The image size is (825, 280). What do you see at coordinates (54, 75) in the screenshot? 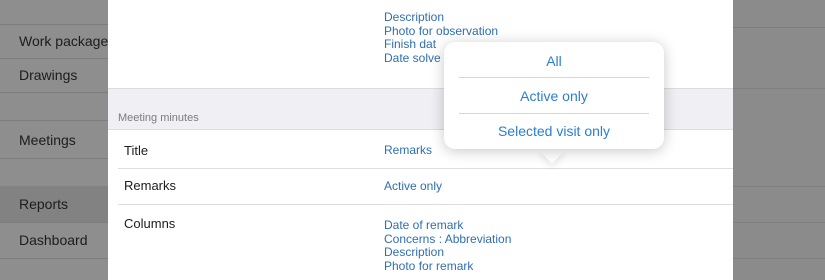
I see `sidebar-item-drawings: Drawings` at bounding box center [54, 75].